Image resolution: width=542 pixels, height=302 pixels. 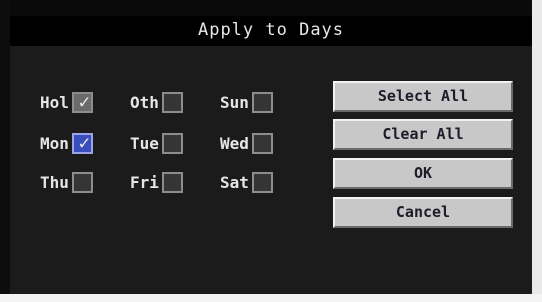 I want to click on dialog-title: Apply to Days, so click(x=271, y=30).